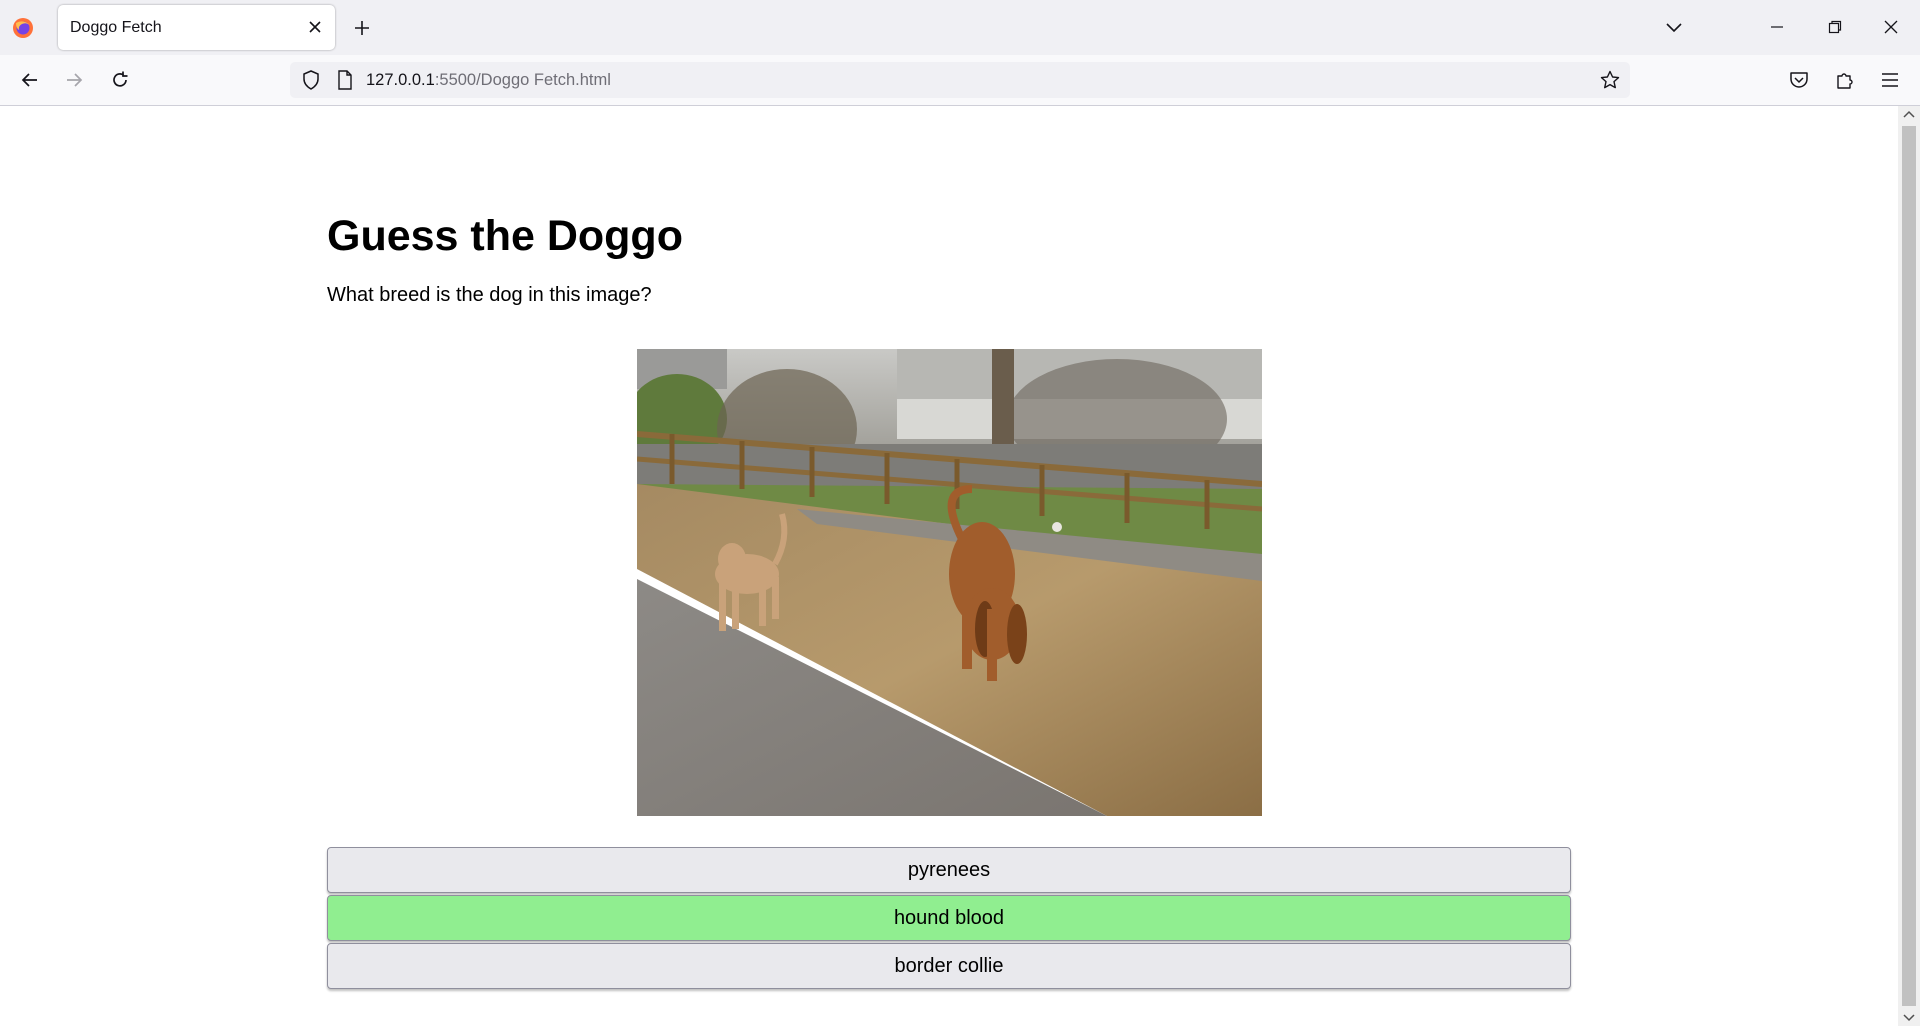 This screenshot has height=1026, width=1920. Describe the element at coordinates (1845, 80) in the screenshot. I see `puzzle-icon` at that location.